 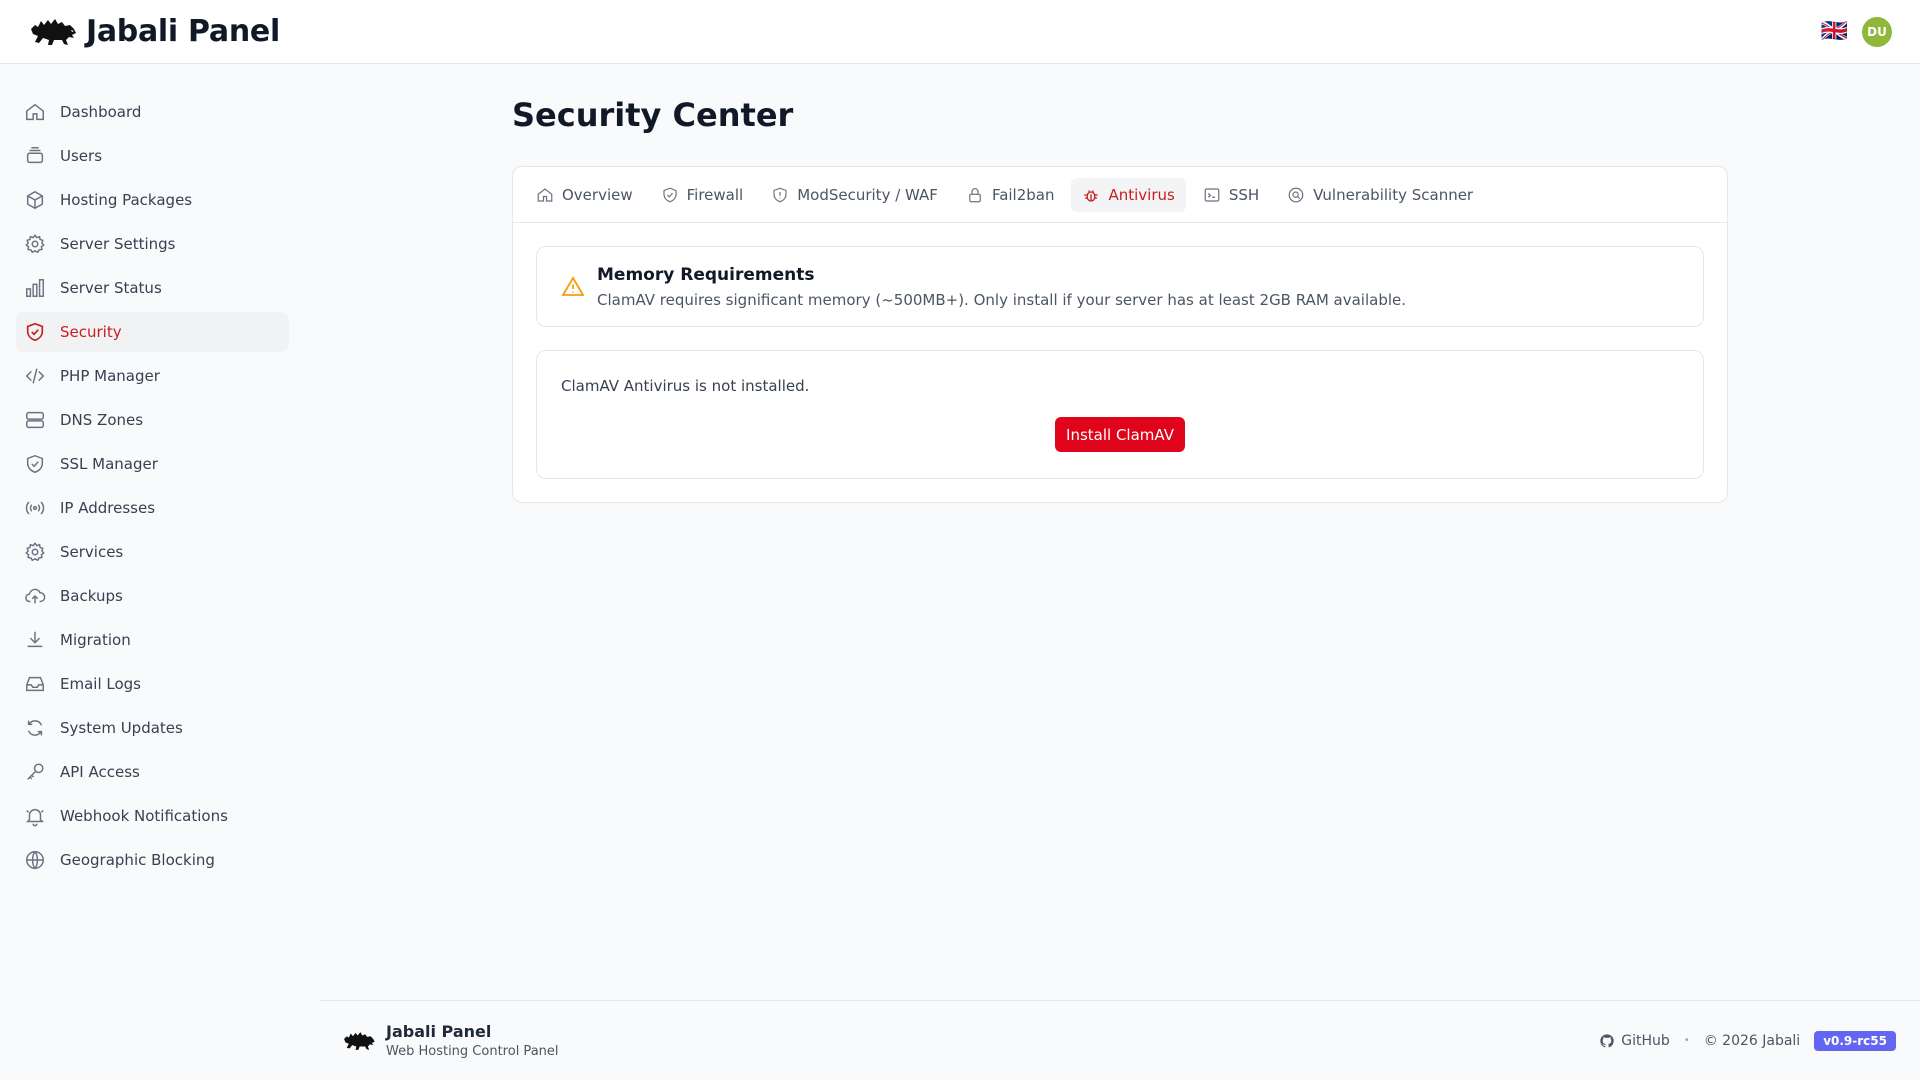 What do you see at coordinates (1296, 195) in the screenshot?
I see `scan-icon` at bounding box center [1296, 195].